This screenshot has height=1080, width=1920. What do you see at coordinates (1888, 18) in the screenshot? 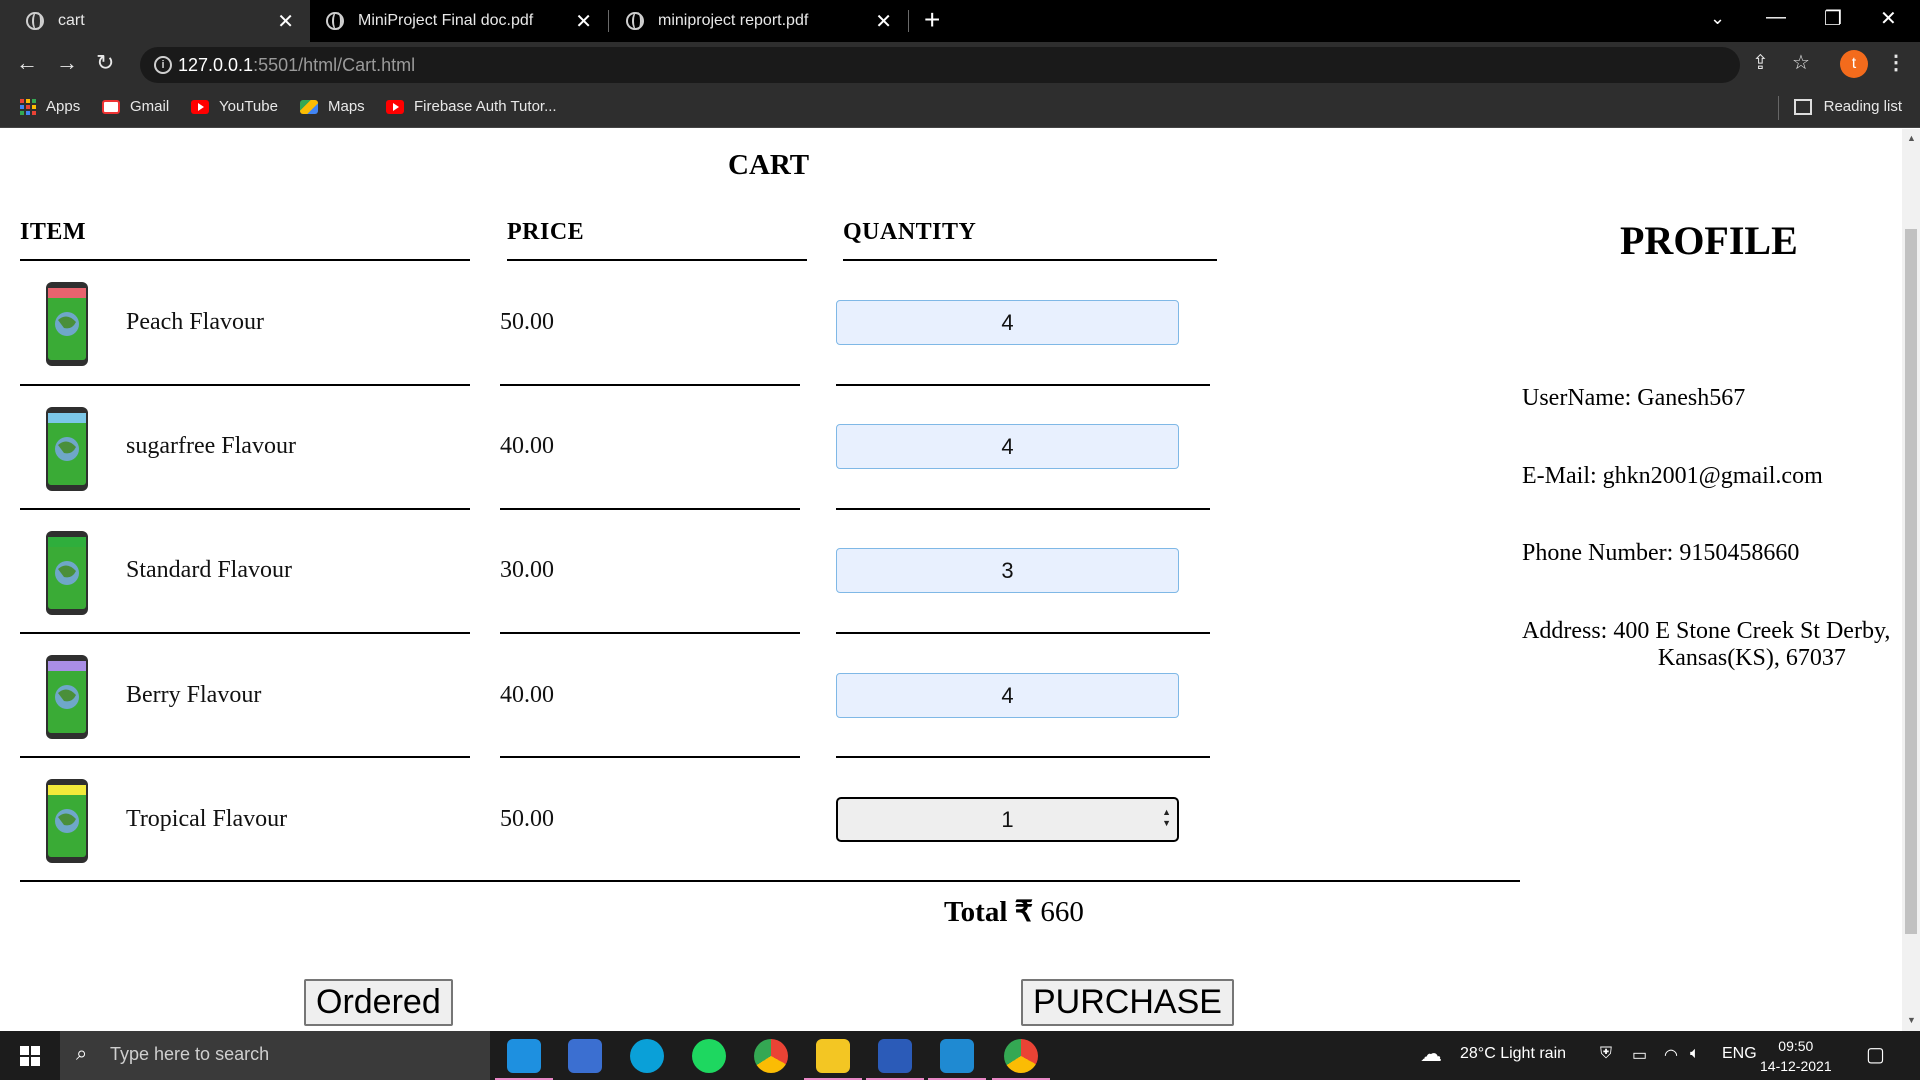
I see `close-window-icon: ✕` at bounding box center [1888, 18].